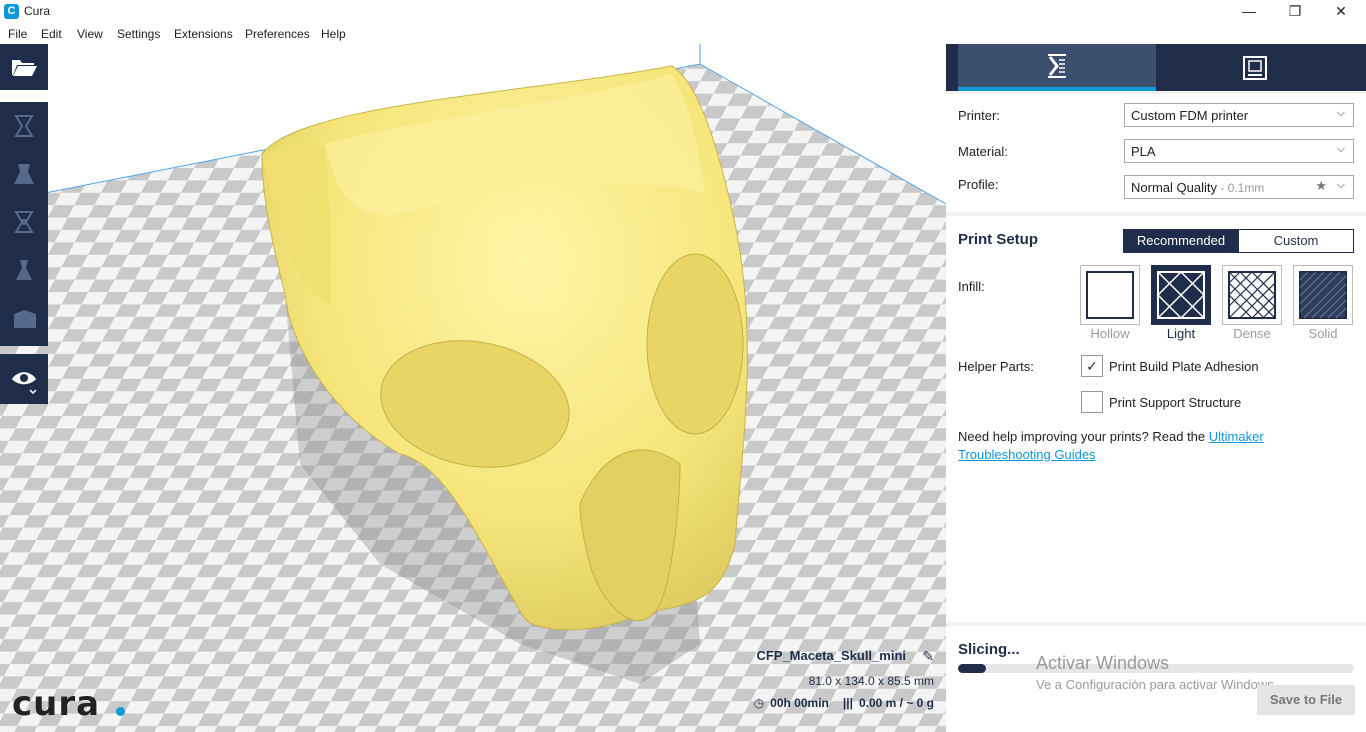  Describe the element at coordinates (1092, 402) in the screenshot. I see `support-checkbox` at that location.